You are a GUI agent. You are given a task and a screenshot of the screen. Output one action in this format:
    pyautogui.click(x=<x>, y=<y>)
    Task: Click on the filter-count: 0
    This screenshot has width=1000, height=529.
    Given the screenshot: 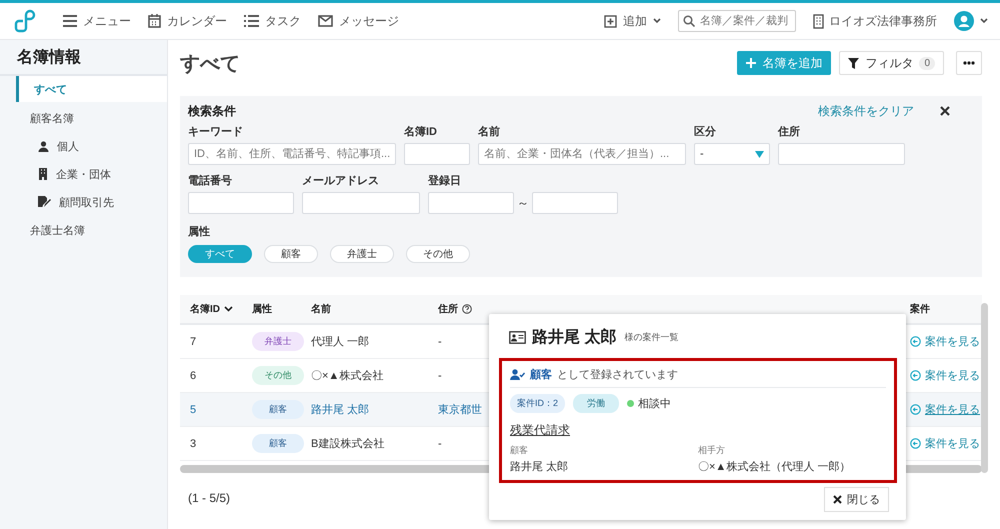 What is the action you would take?
    pyautogui.click(x=927, y=63)
    